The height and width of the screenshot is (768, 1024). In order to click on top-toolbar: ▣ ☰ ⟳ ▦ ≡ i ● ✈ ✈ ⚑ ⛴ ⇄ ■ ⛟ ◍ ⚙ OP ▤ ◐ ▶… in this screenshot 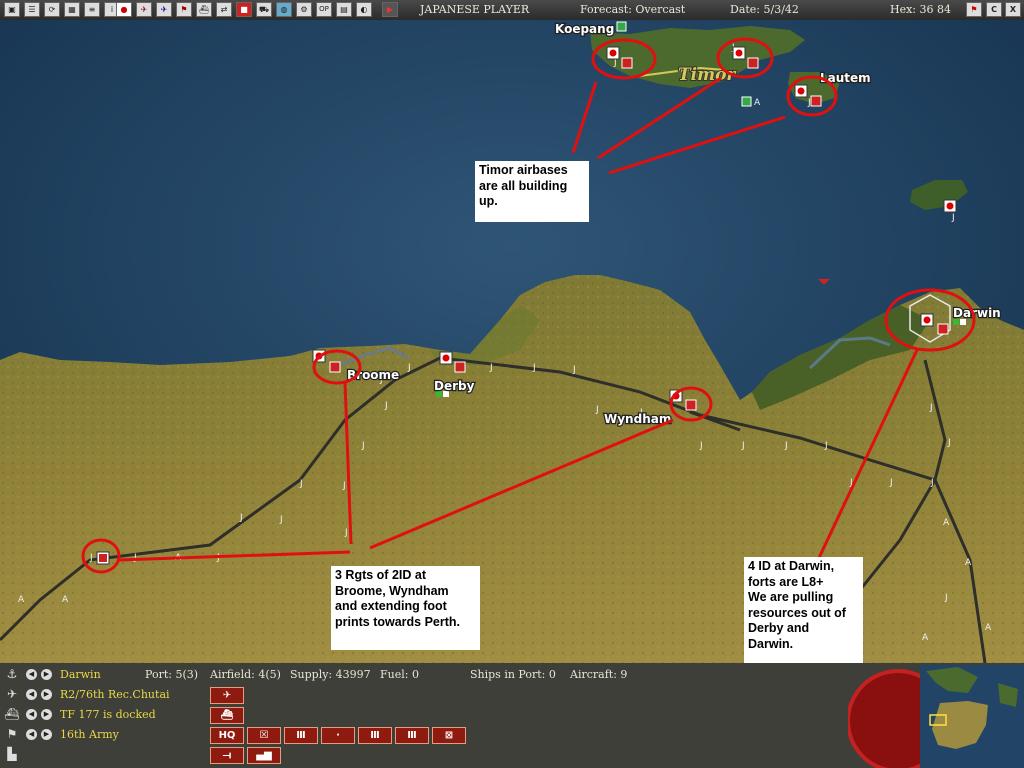, I will do `click(512, 10)`.